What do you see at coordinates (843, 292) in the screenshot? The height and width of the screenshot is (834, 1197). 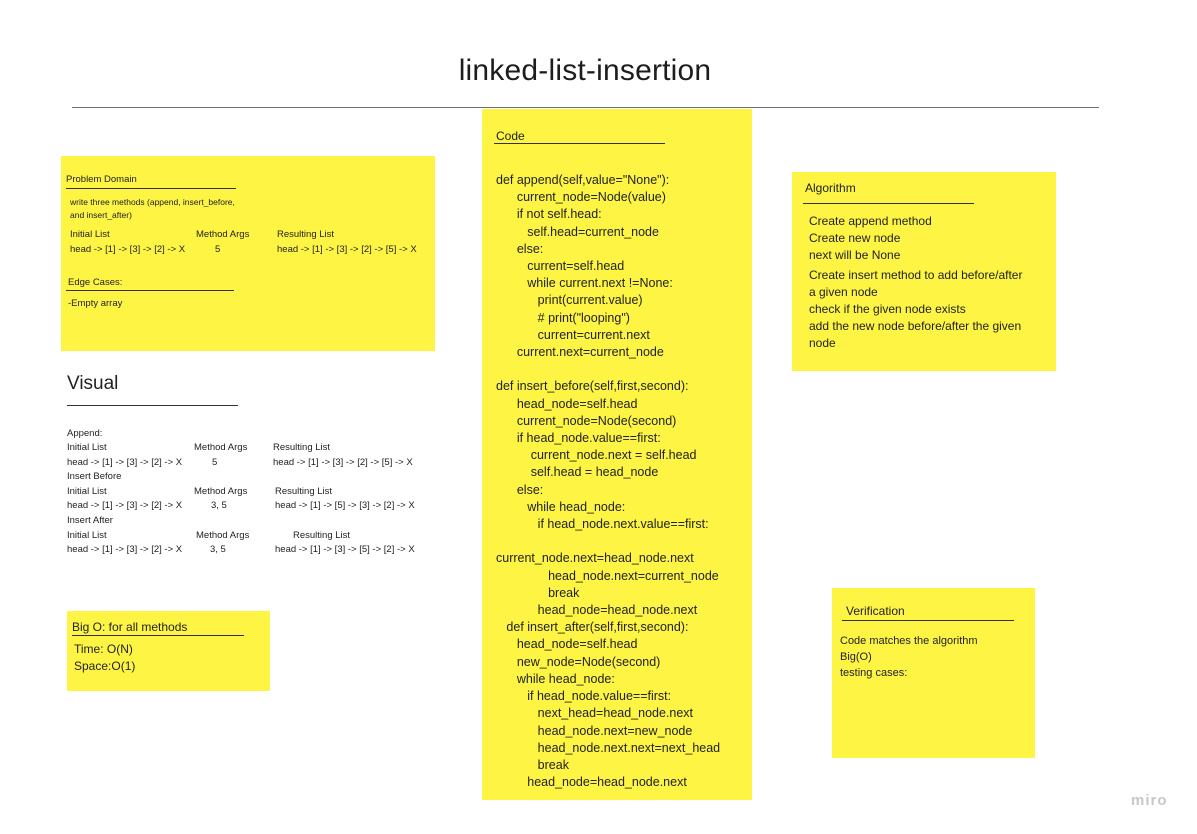 I see `algorithm-step: a given node` at bounding box center [843, 292].